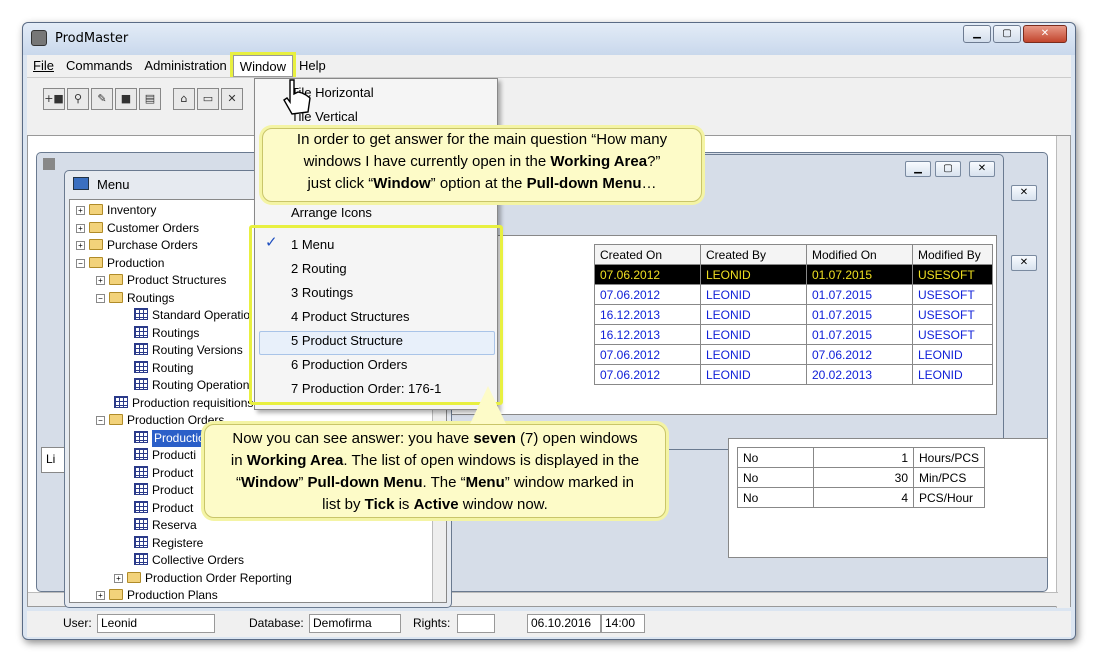 The image size is (1098, 664). What do you see at coordinates (184, 561) in the screenshot?
I see `tree-item: Collective Orders` at bounding box center [184, 561].